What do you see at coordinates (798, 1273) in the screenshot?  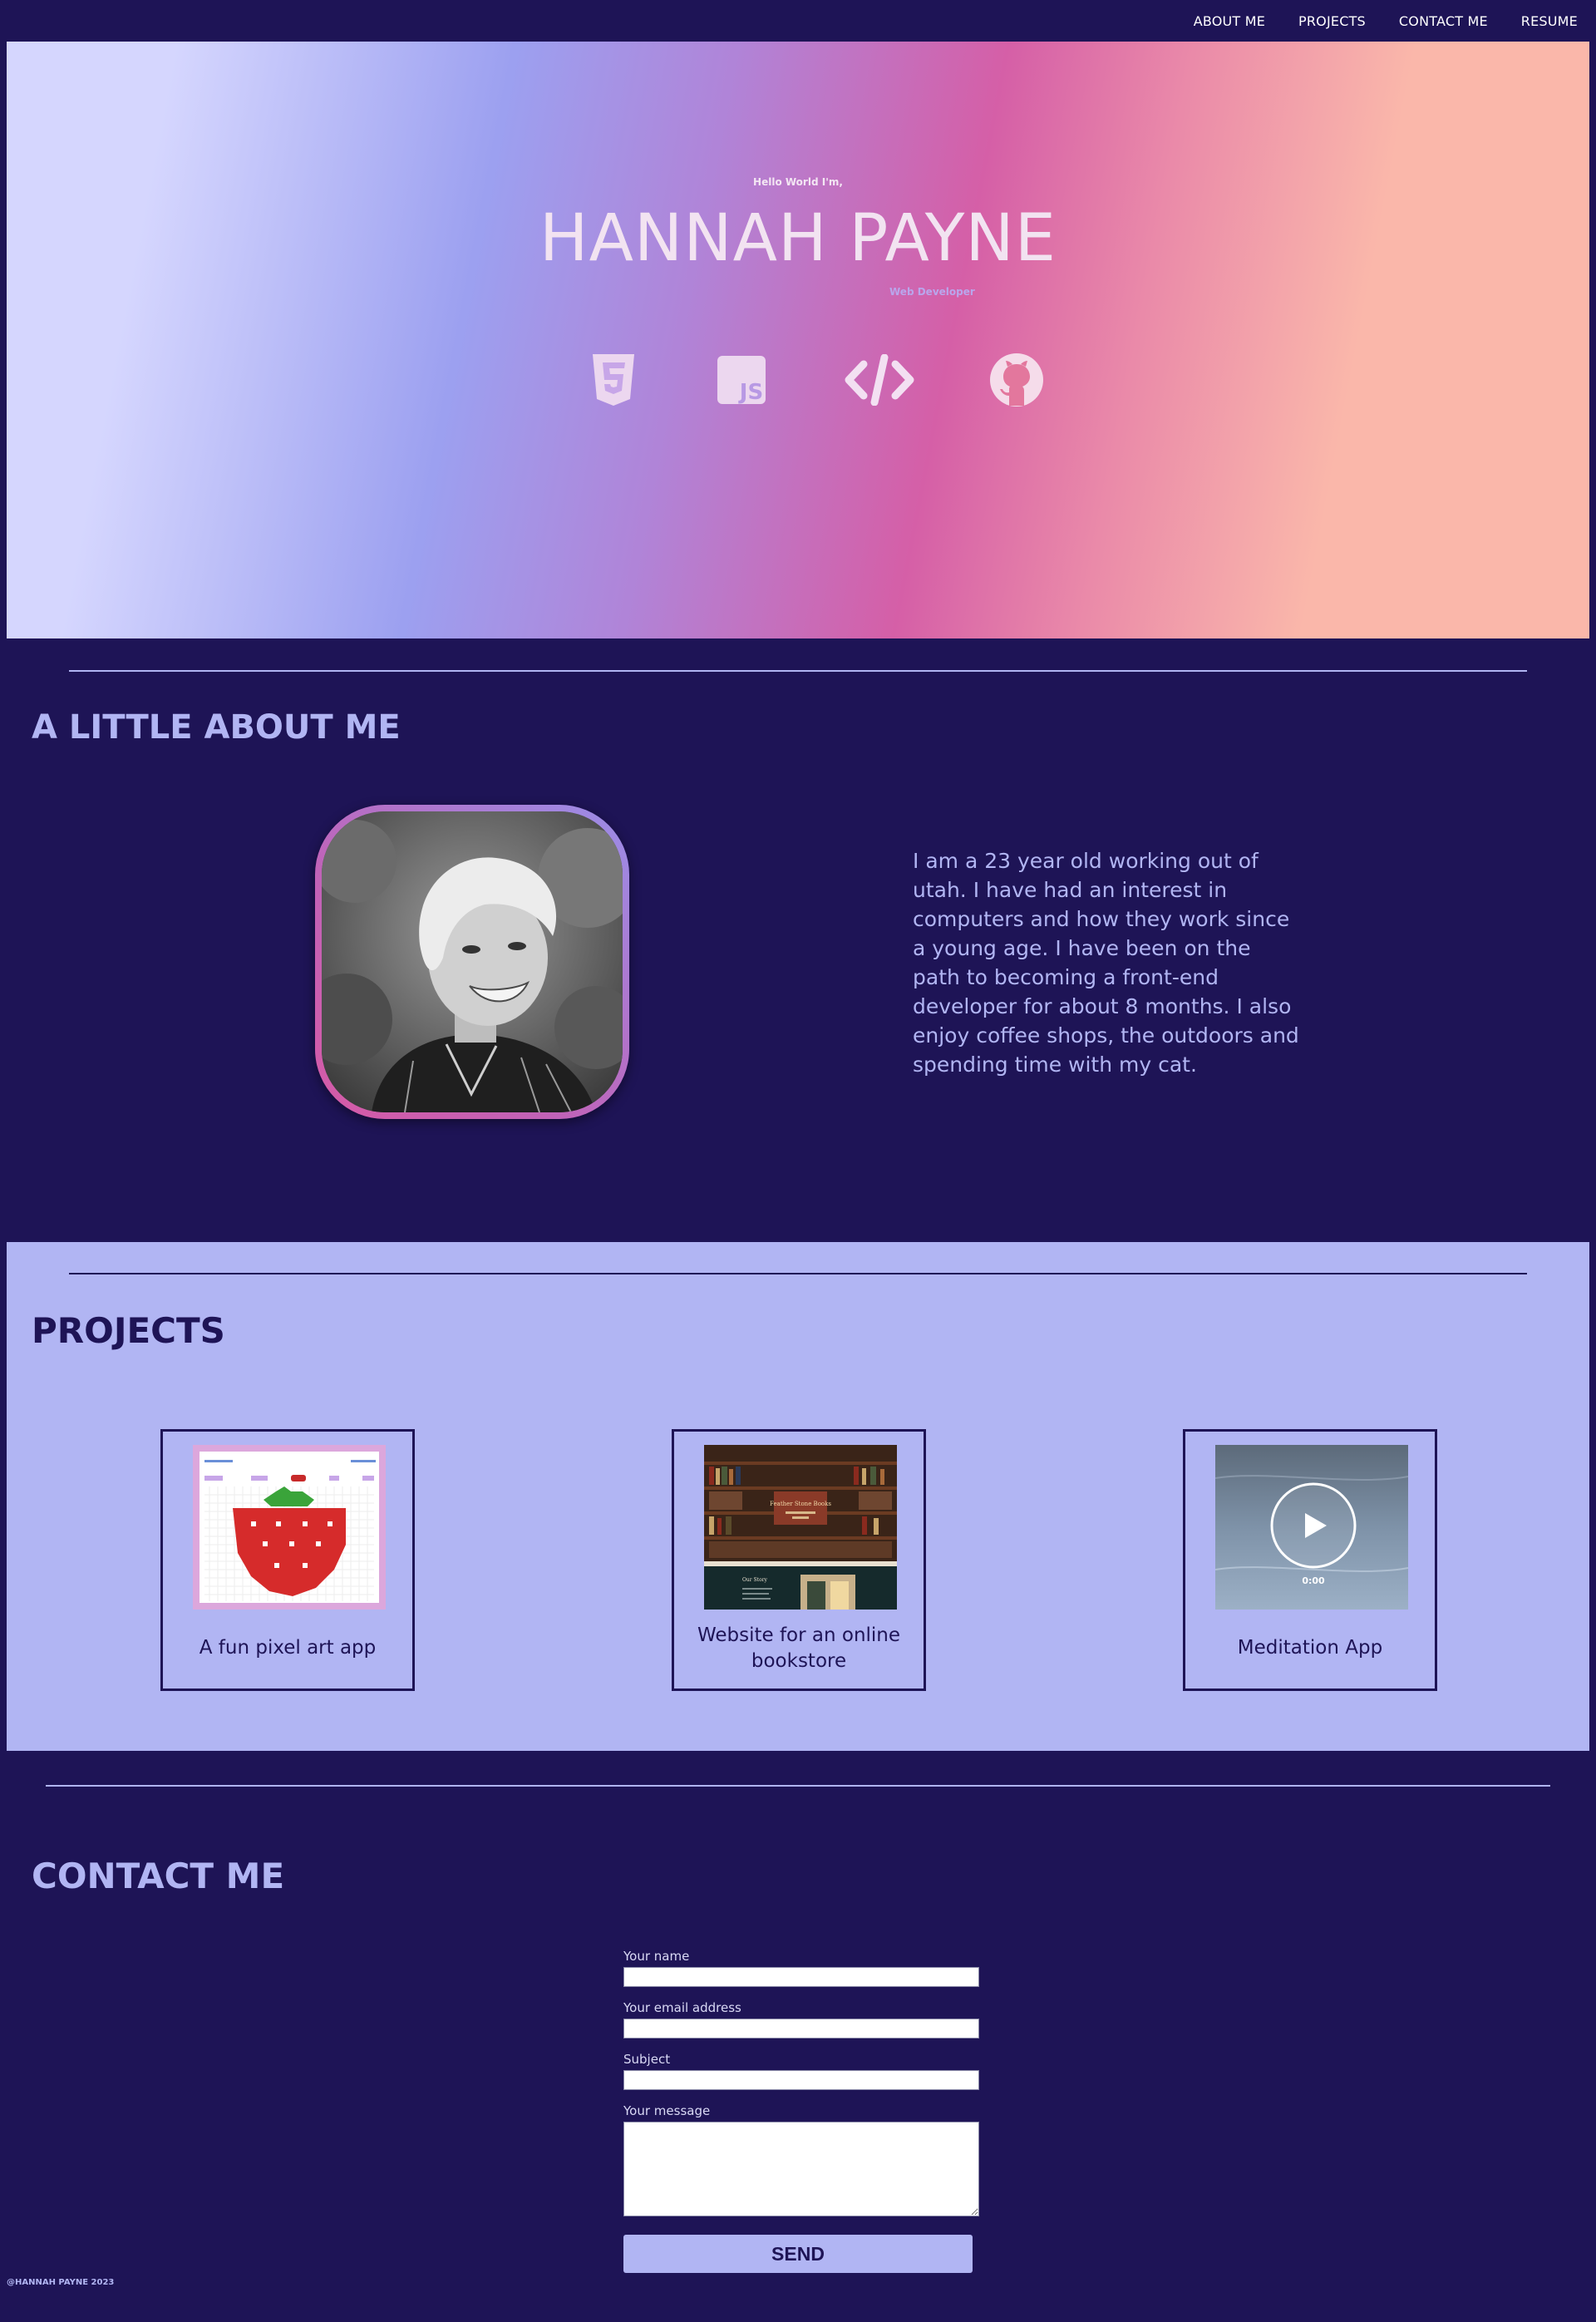 I see `projects-divider` at bounding box center [798, 1273].